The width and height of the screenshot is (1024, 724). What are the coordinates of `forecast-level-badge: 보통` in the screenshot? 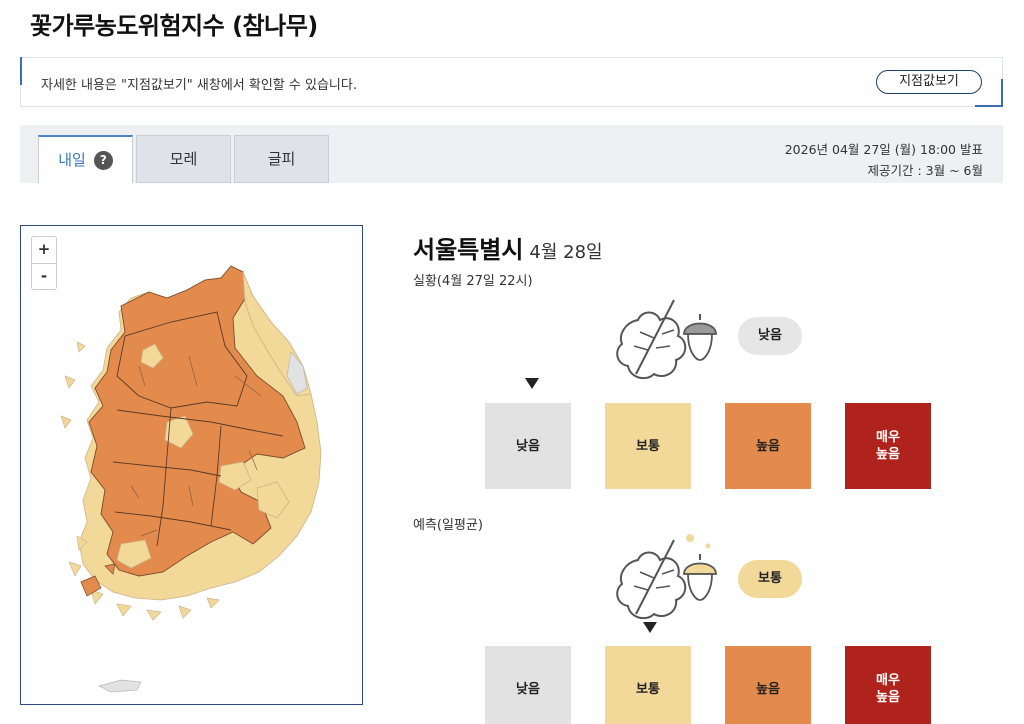 It's located at (770, 579).